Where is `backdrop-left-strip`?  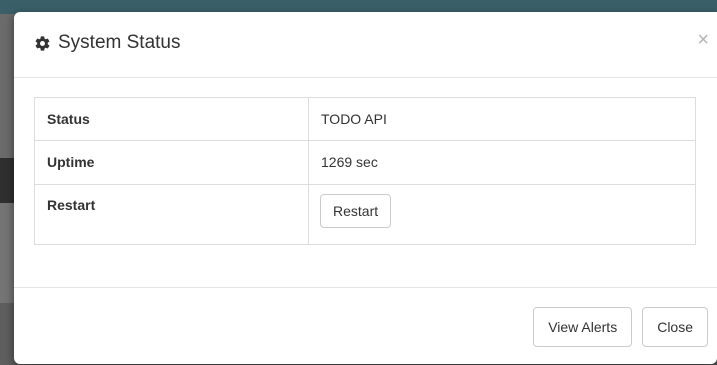 backdrop-left-strip is located at coordinates (7, 189).